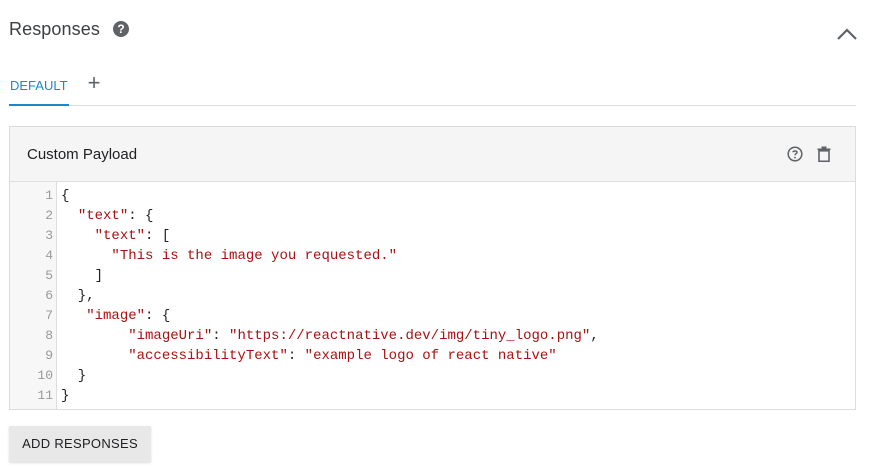 This screenshot has width=890, height=469. What do you see at coordinates (254, 256) in the screenshot?
I see `code-text: "This is the image you requested."` at bounding box center [254, 256].